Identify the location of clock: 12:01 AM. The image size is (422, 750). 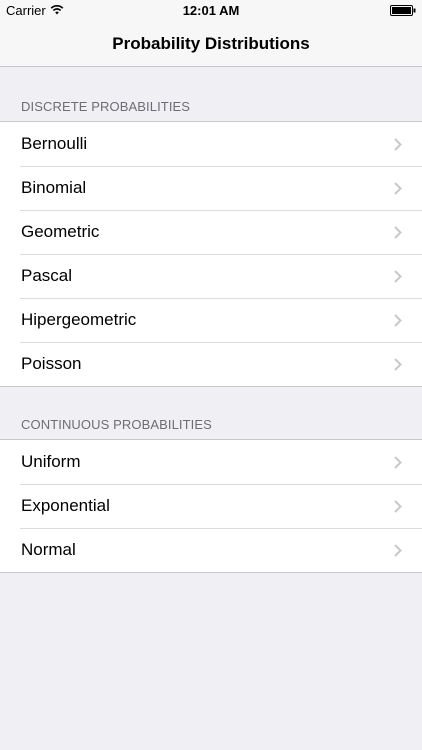
(211, 10).